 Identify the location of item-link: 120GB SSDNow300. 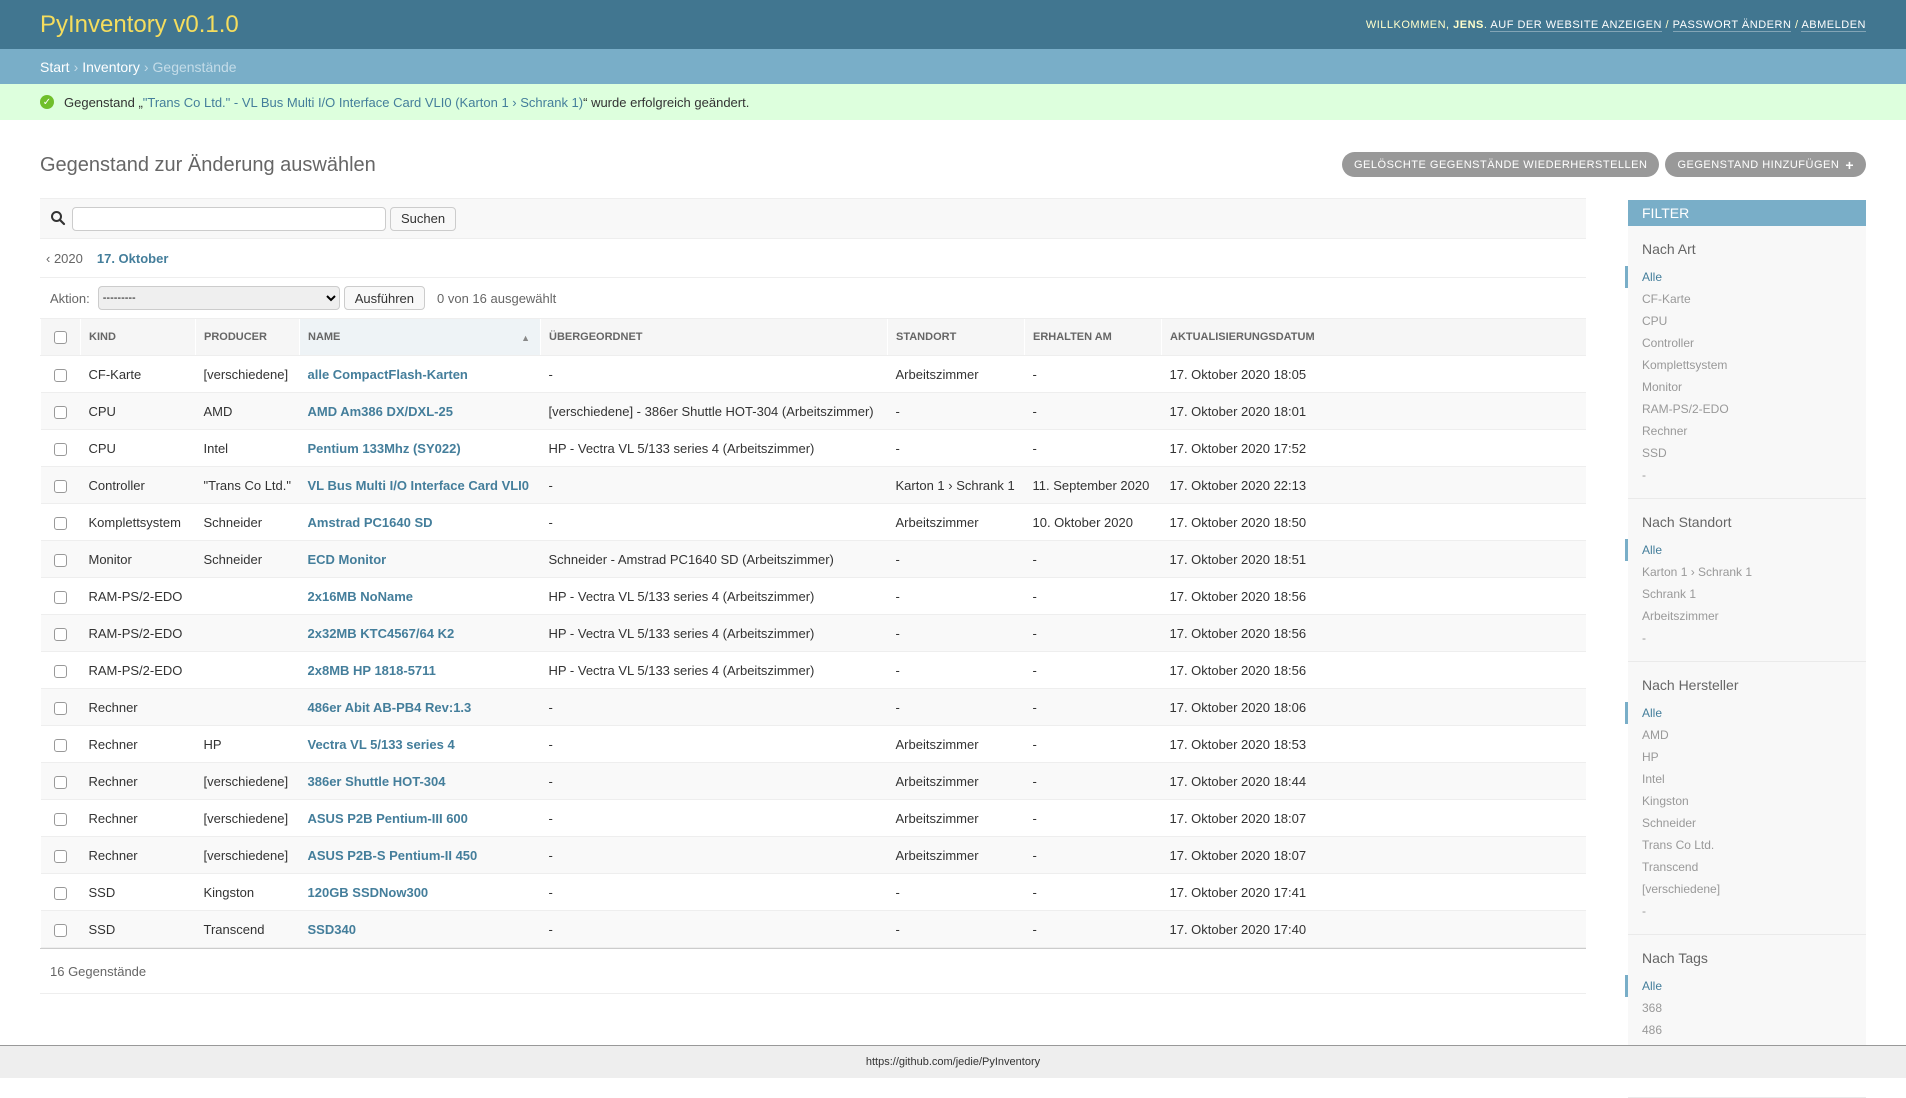
(368, 892).